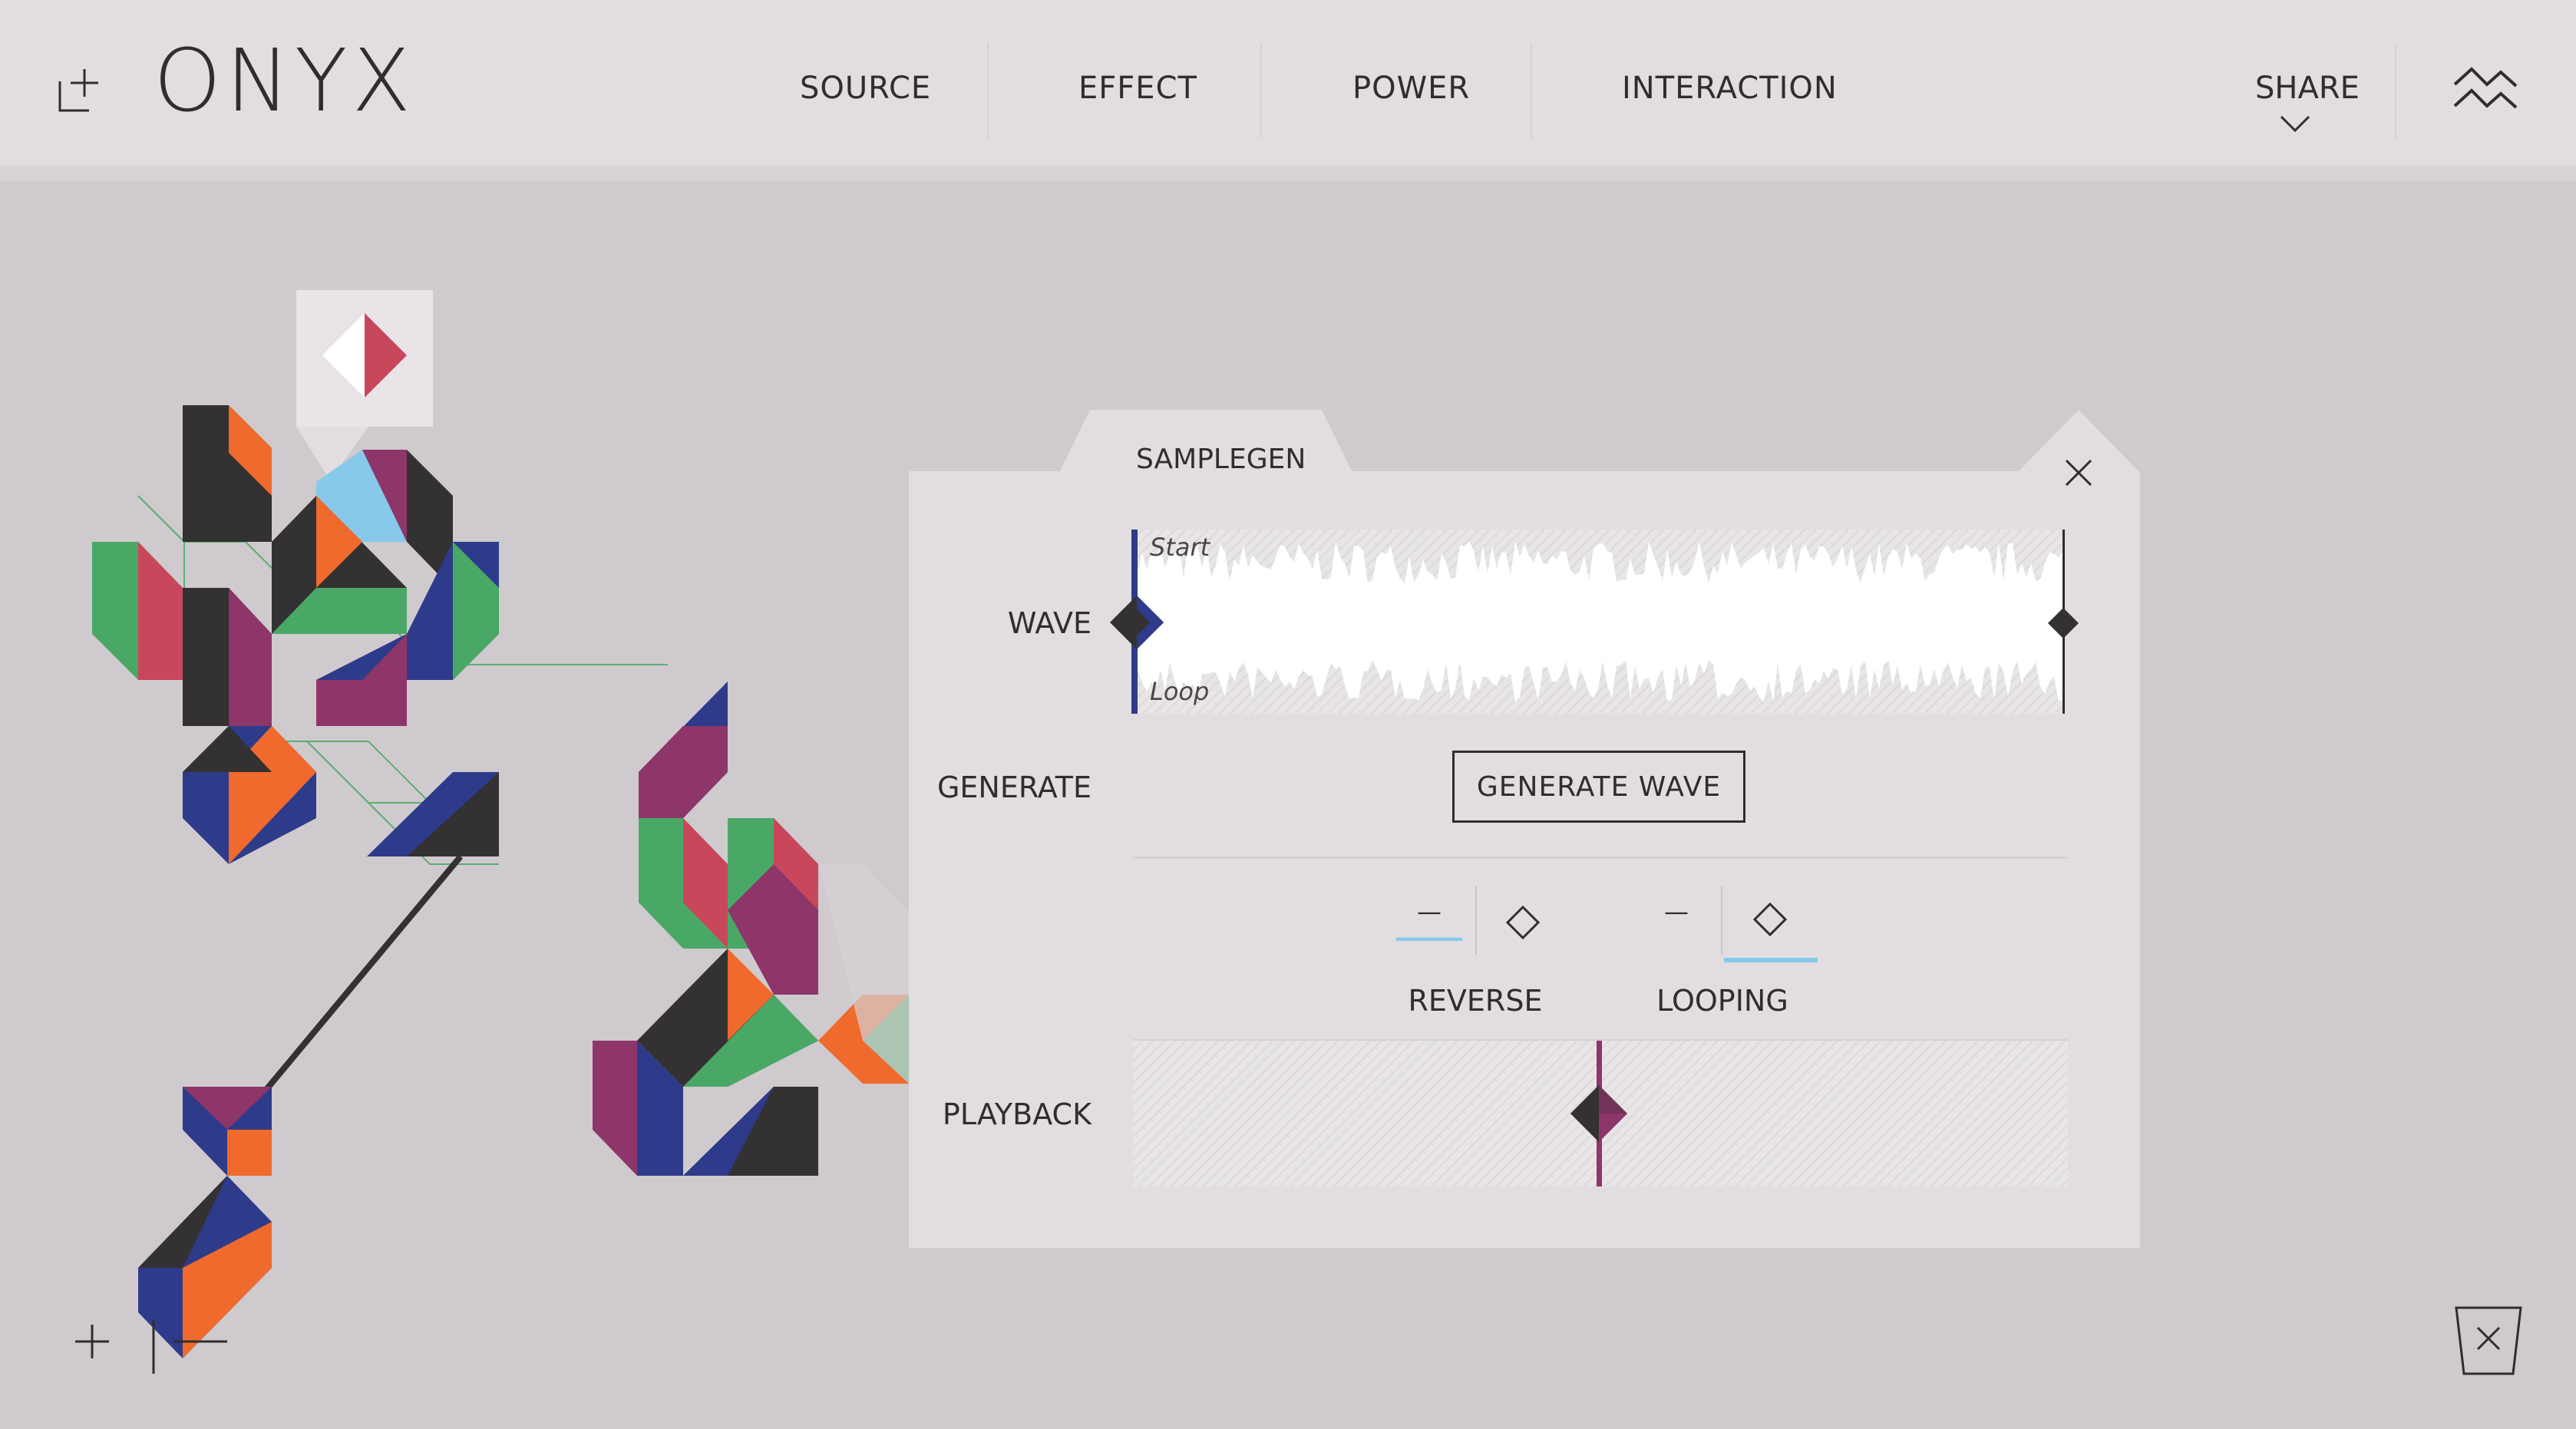 This screenshot has height=1429, width=2576. I want to click on end-handle, so click(2063, 623).